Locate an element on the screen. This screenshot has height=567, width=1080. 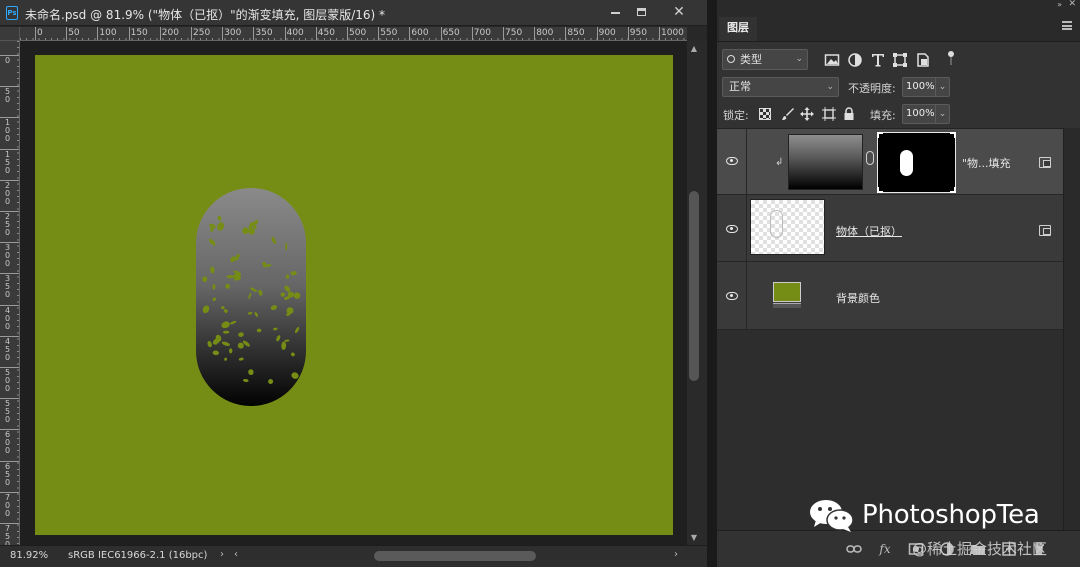
scroll-up-icon: ▲ is located at coordinates (694, 48).